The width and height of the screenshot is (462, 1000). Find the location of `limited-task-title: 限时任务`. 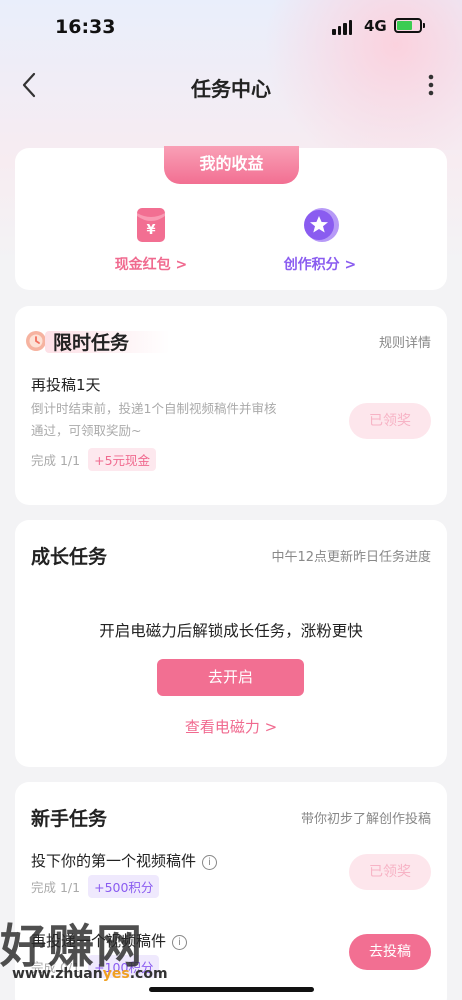

limited-task-title: 限时任务 is located at coordinates (91, 343).